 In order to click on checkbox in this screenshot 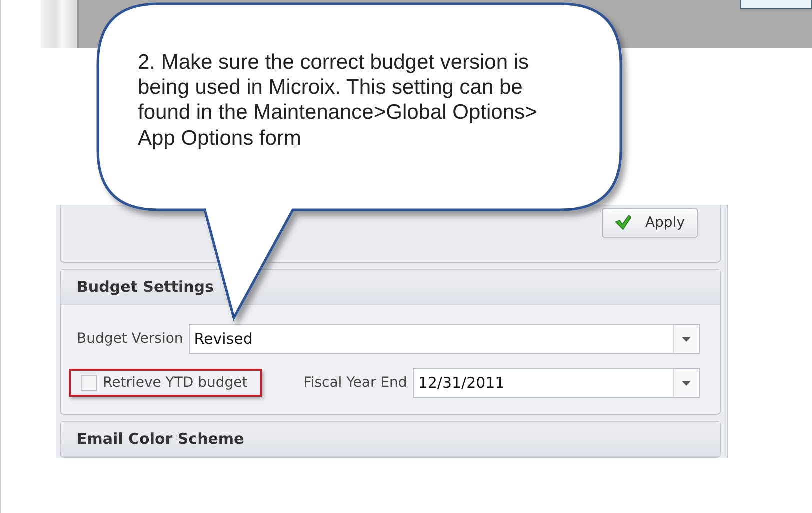, I will do `click(89, 383)`.